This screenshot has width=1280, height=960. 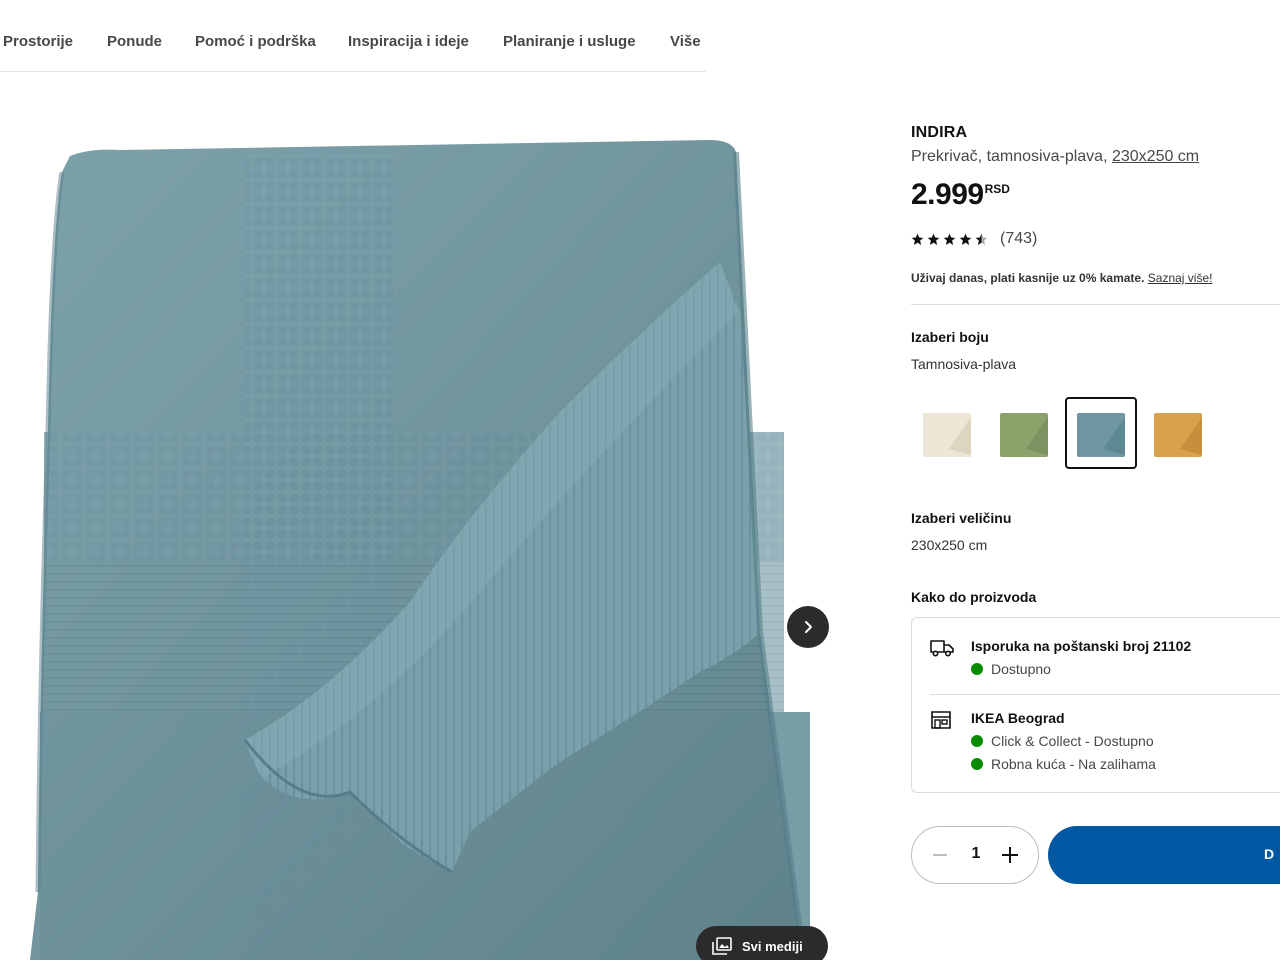 What do you see at coordinates (1073, 764) in the screenshot?
I see `store-status-text: Robna kuća - Na zalihama` at bounding box center [1073, 764].